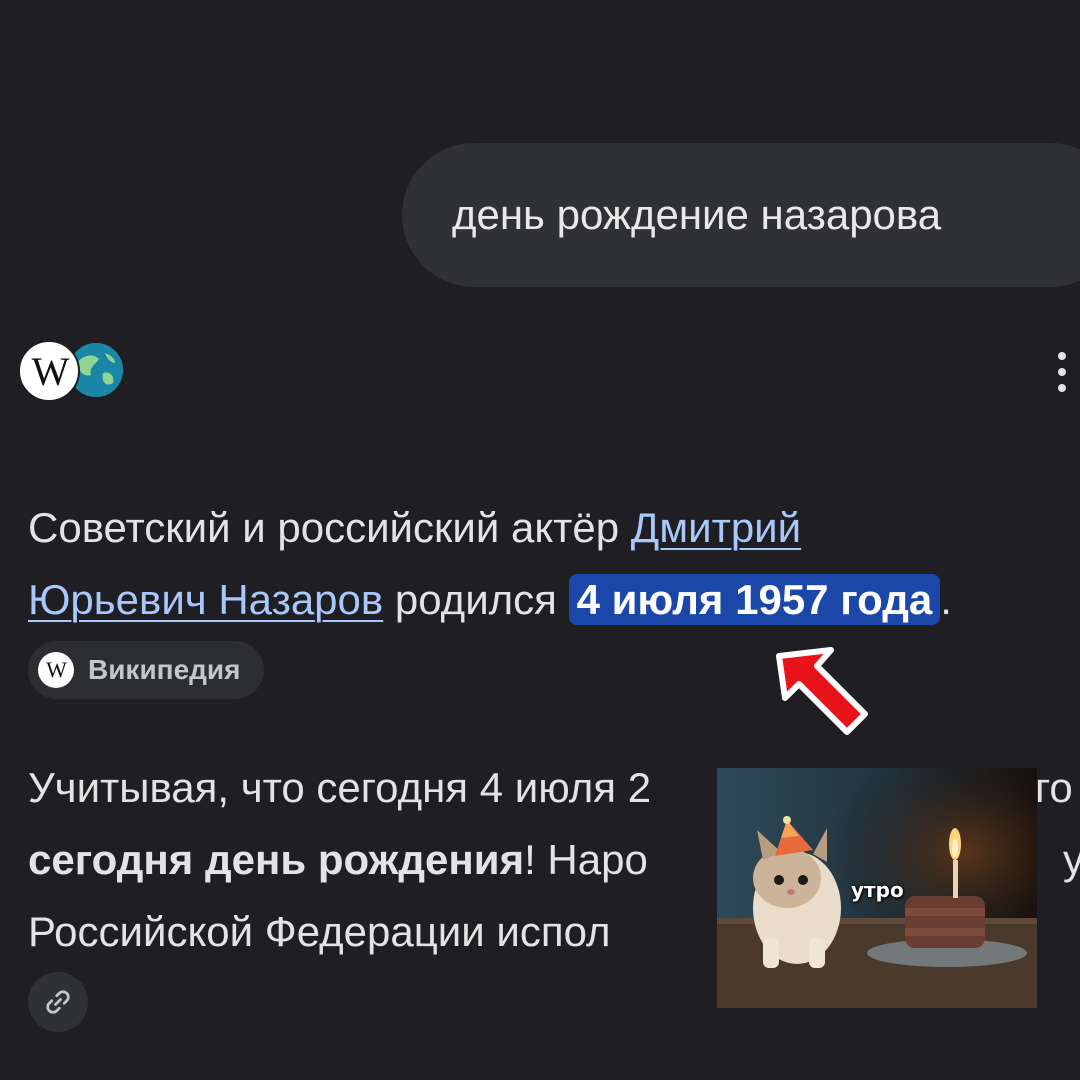  I want to click on source-icons: W, so click(73, 371).